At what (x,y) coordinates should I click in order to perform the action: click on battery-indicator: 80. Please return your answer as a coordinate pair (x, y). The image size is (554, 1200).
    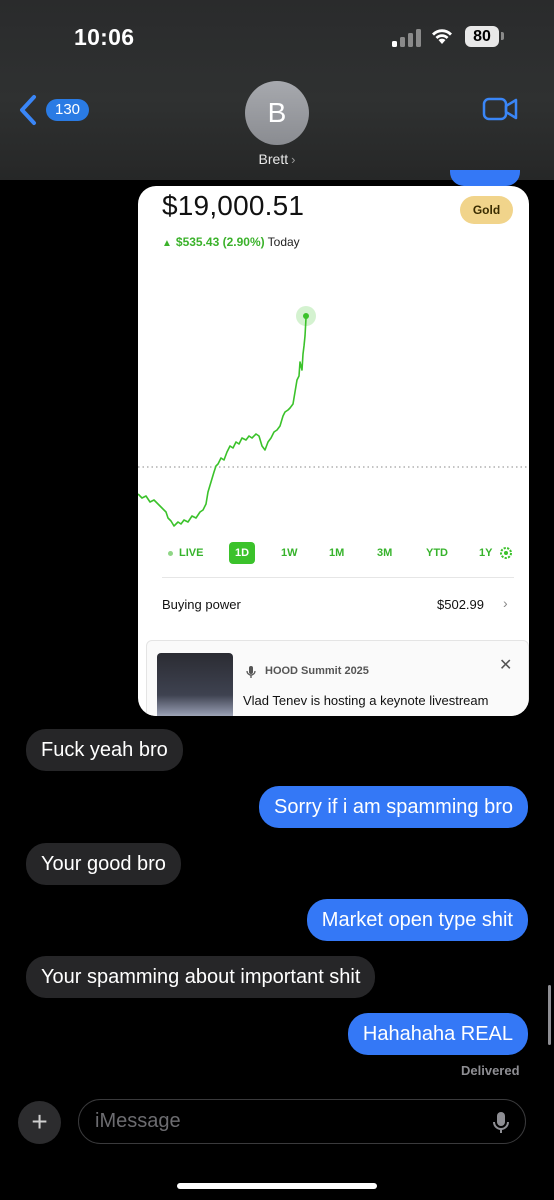
    Looking at the image, I should click on (482, 36).